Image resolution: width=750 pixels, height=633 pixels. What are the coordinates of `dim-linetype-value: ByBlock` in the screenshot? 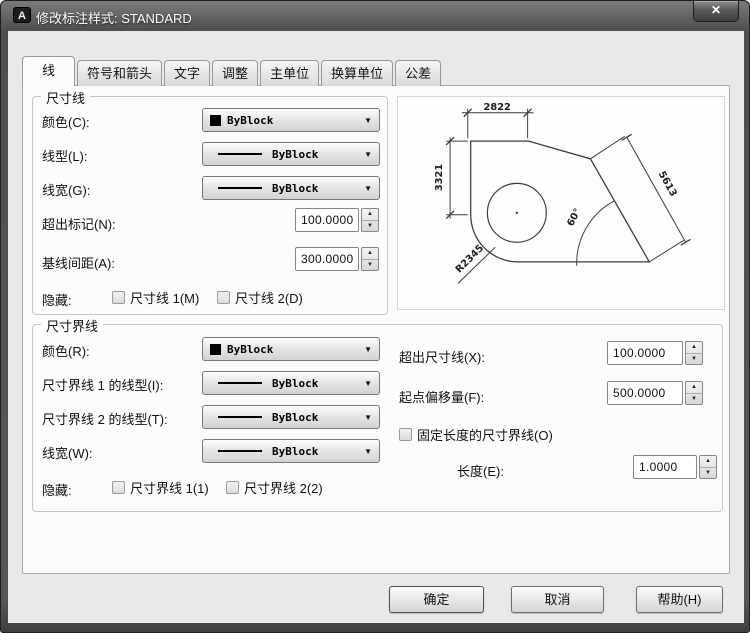 It's located at (295, 154).